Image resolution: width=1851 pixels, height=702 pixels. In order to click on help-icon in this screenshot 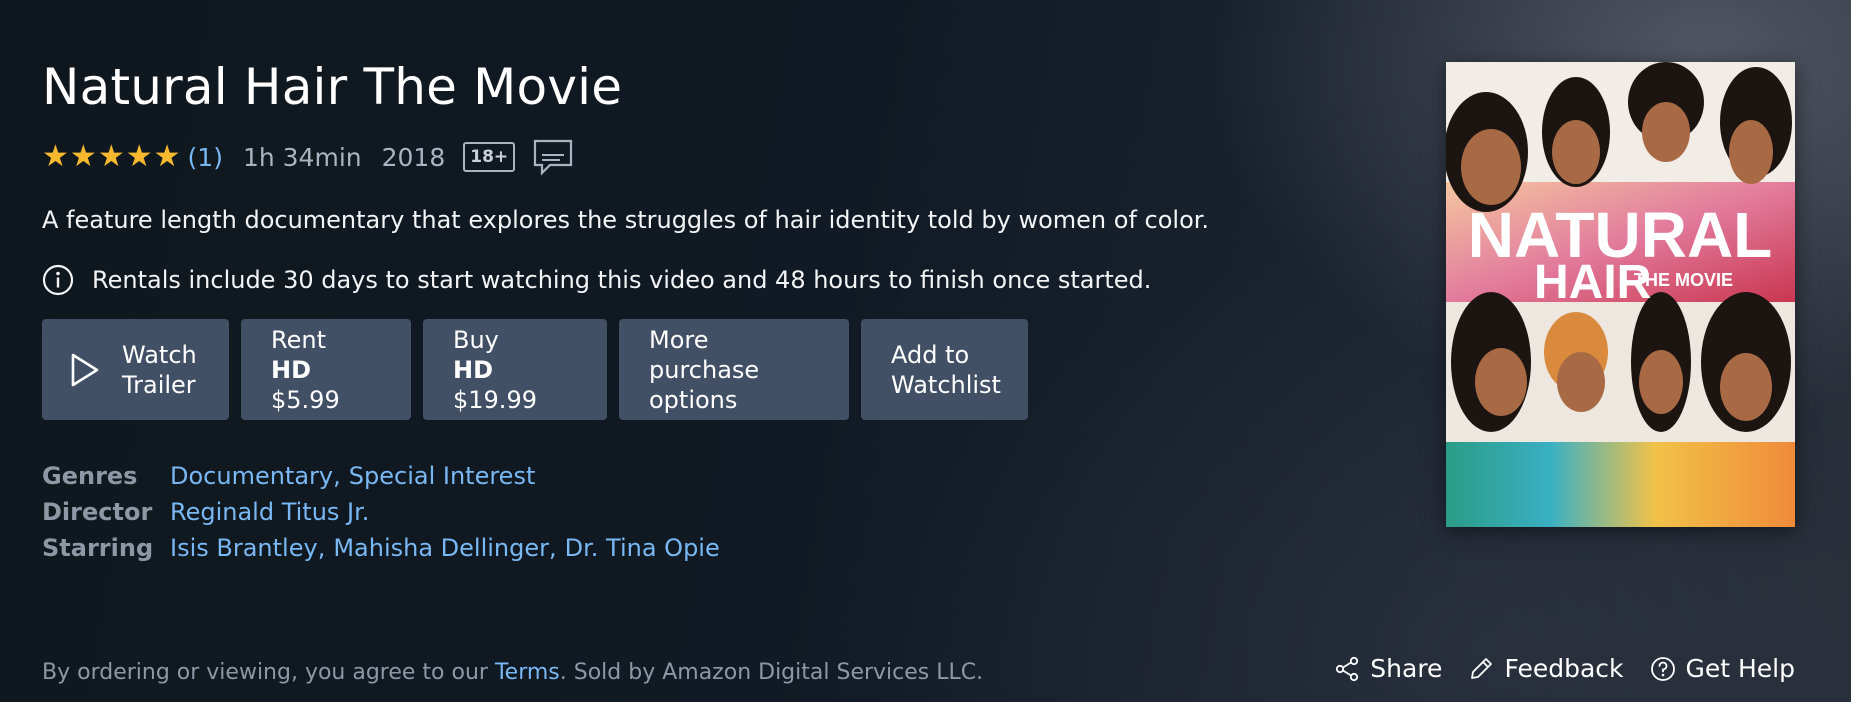, I will do `click(1662, 668)`.